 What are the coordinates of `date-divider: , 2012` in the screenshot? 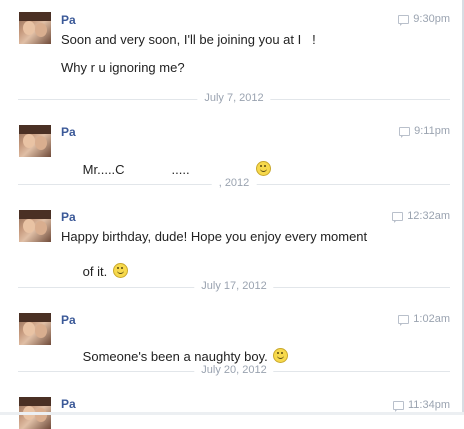 It's located at (234, 184).